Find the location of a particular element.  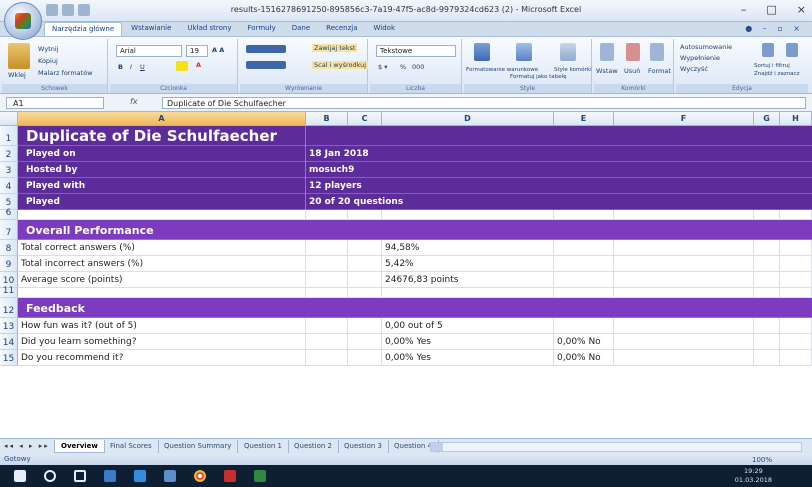

row-header: 11 is located at coordinates (9, 292).